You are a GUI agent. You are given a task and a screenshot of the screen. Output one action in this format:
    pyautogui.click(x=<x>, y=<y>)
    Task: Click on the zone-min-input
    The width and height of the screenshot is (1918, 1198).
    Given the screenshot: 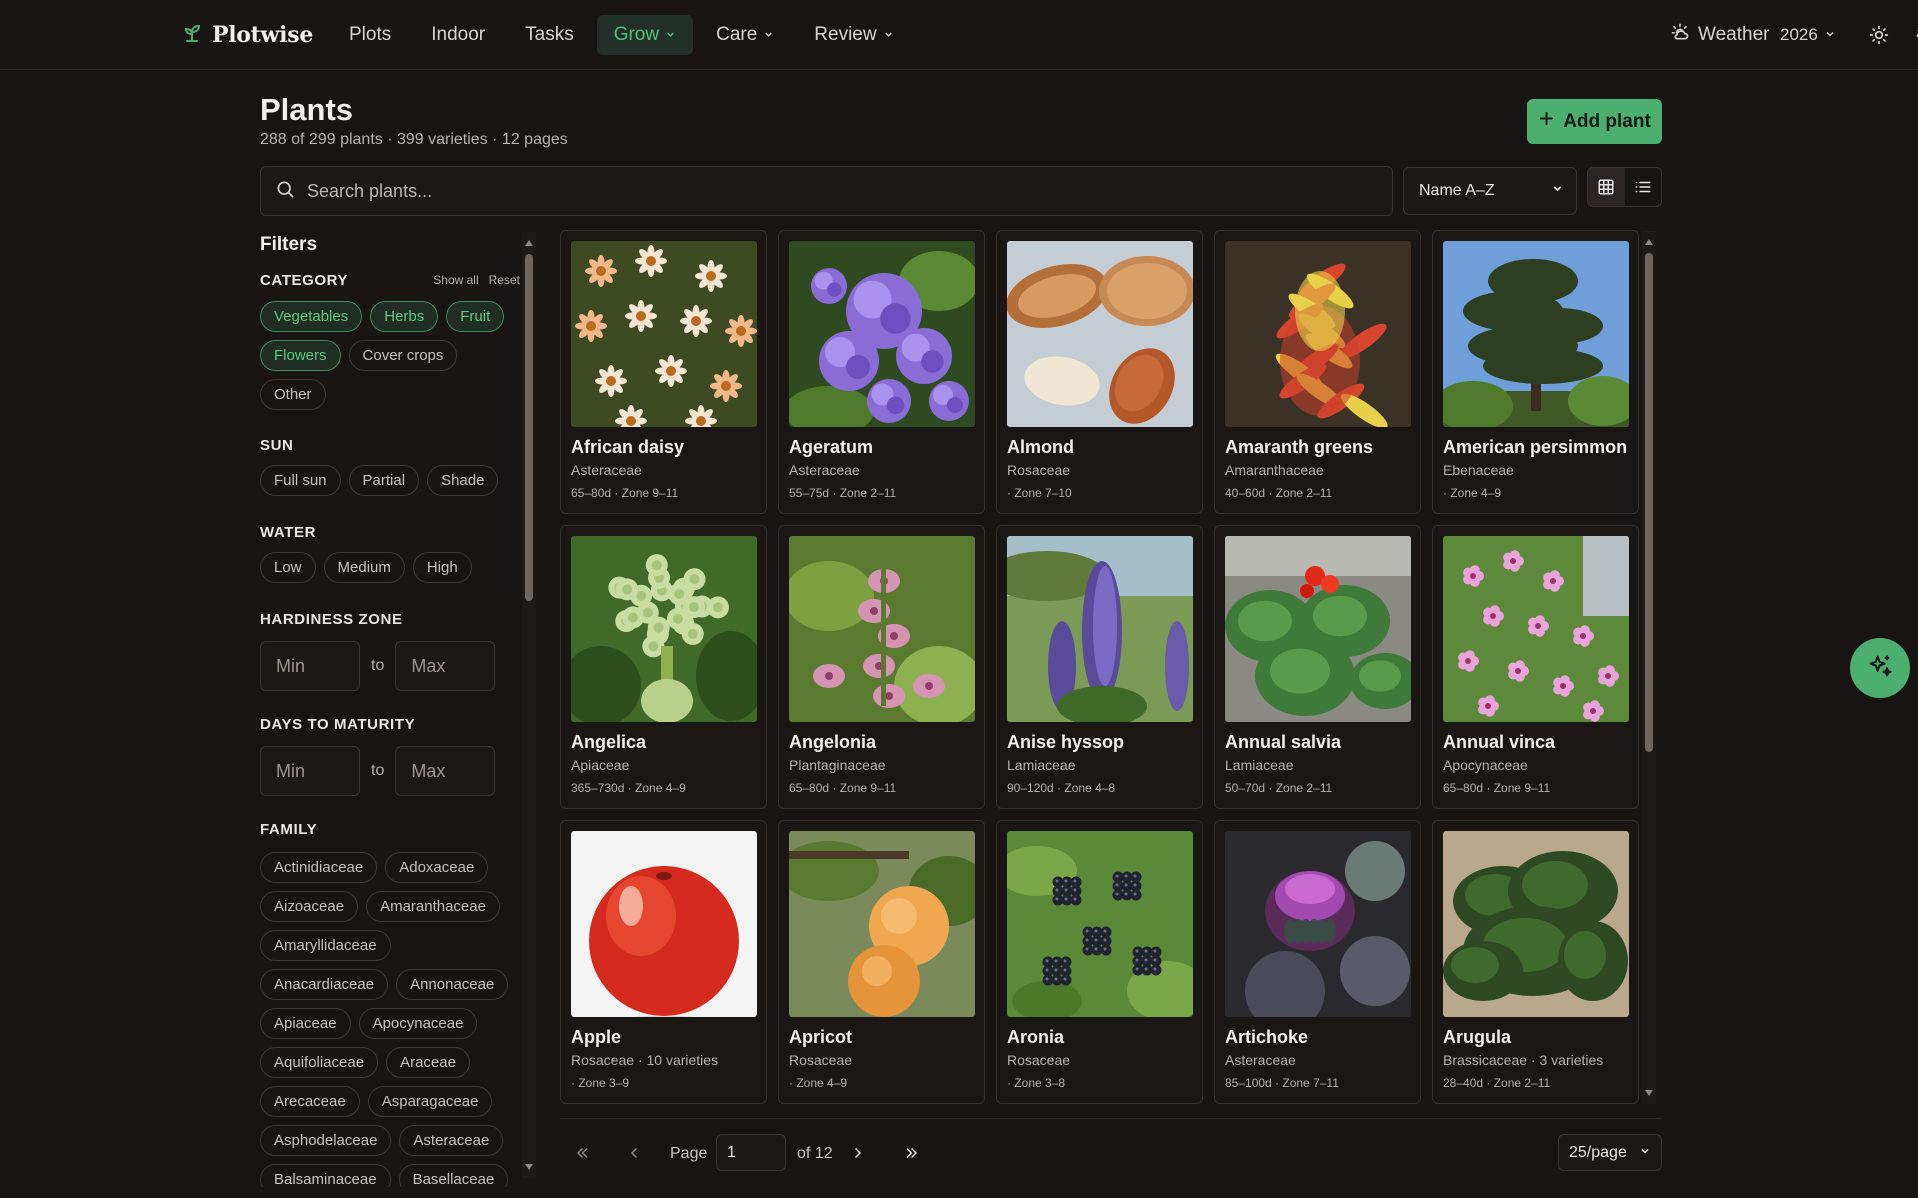 What is the action you would take?
    pyautogui.click(x=310, y=666)
    